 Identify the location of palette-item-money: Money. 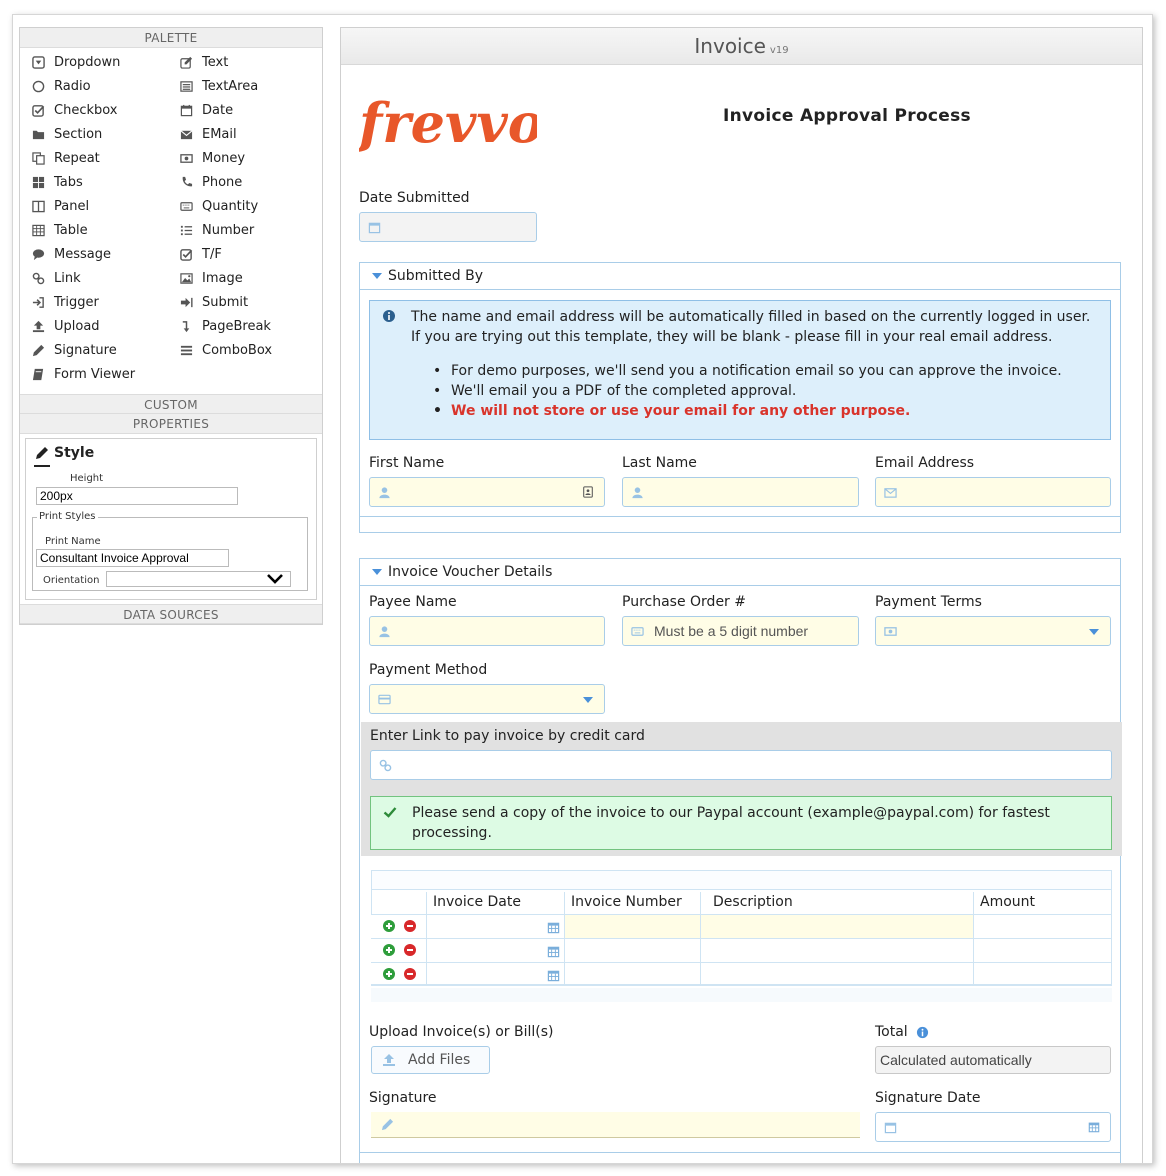
(211, 158).